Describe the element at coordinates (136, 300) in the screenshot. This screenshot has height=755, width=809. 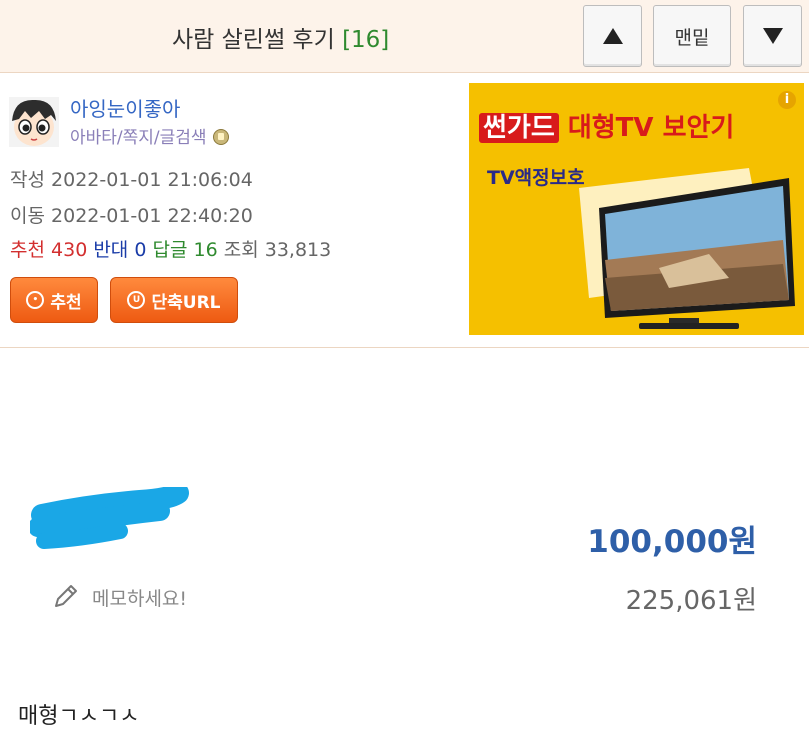
I see `url-circle-icon: U` at that location.